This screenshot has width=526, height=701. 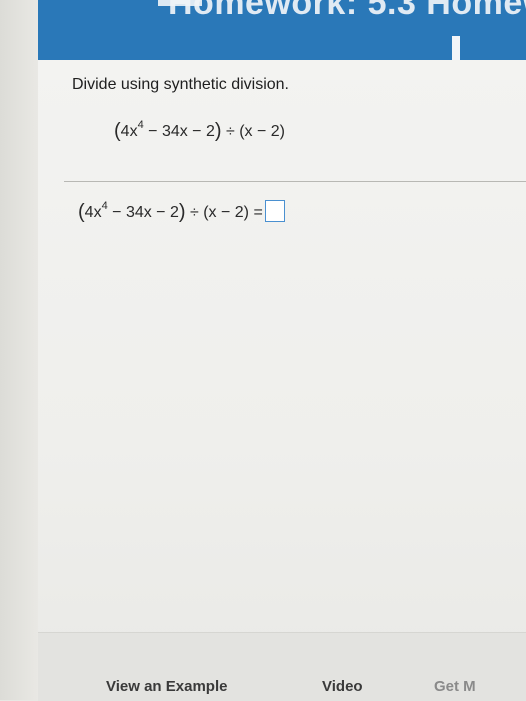 What do you see at coordinates (166, 686) in the screenshot?
I see `view-example-button: View an Example` at bounding box center [166, 686].